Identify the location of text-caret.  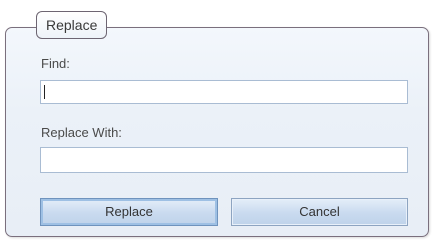
(44, 92).